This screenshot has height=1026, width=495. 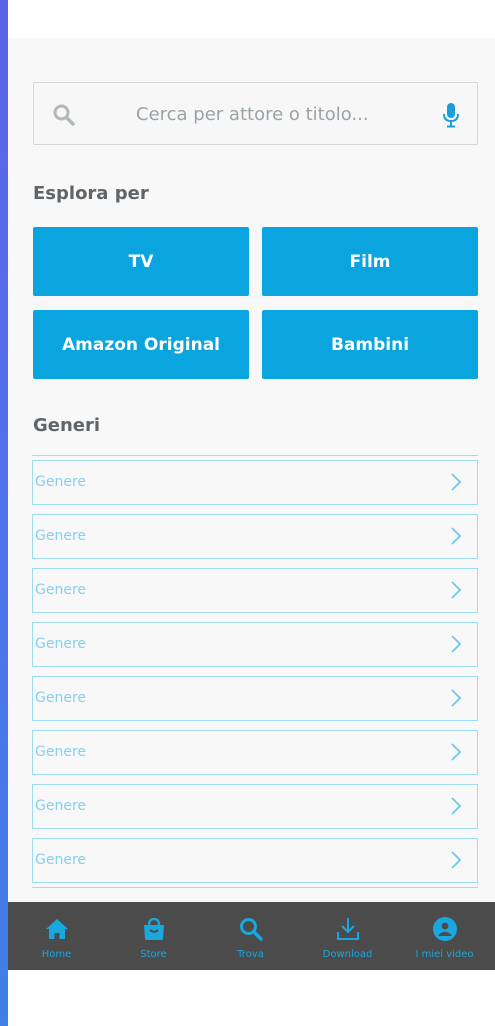 I want to click on nav-label: I miei video, so click(x=444, y=954).